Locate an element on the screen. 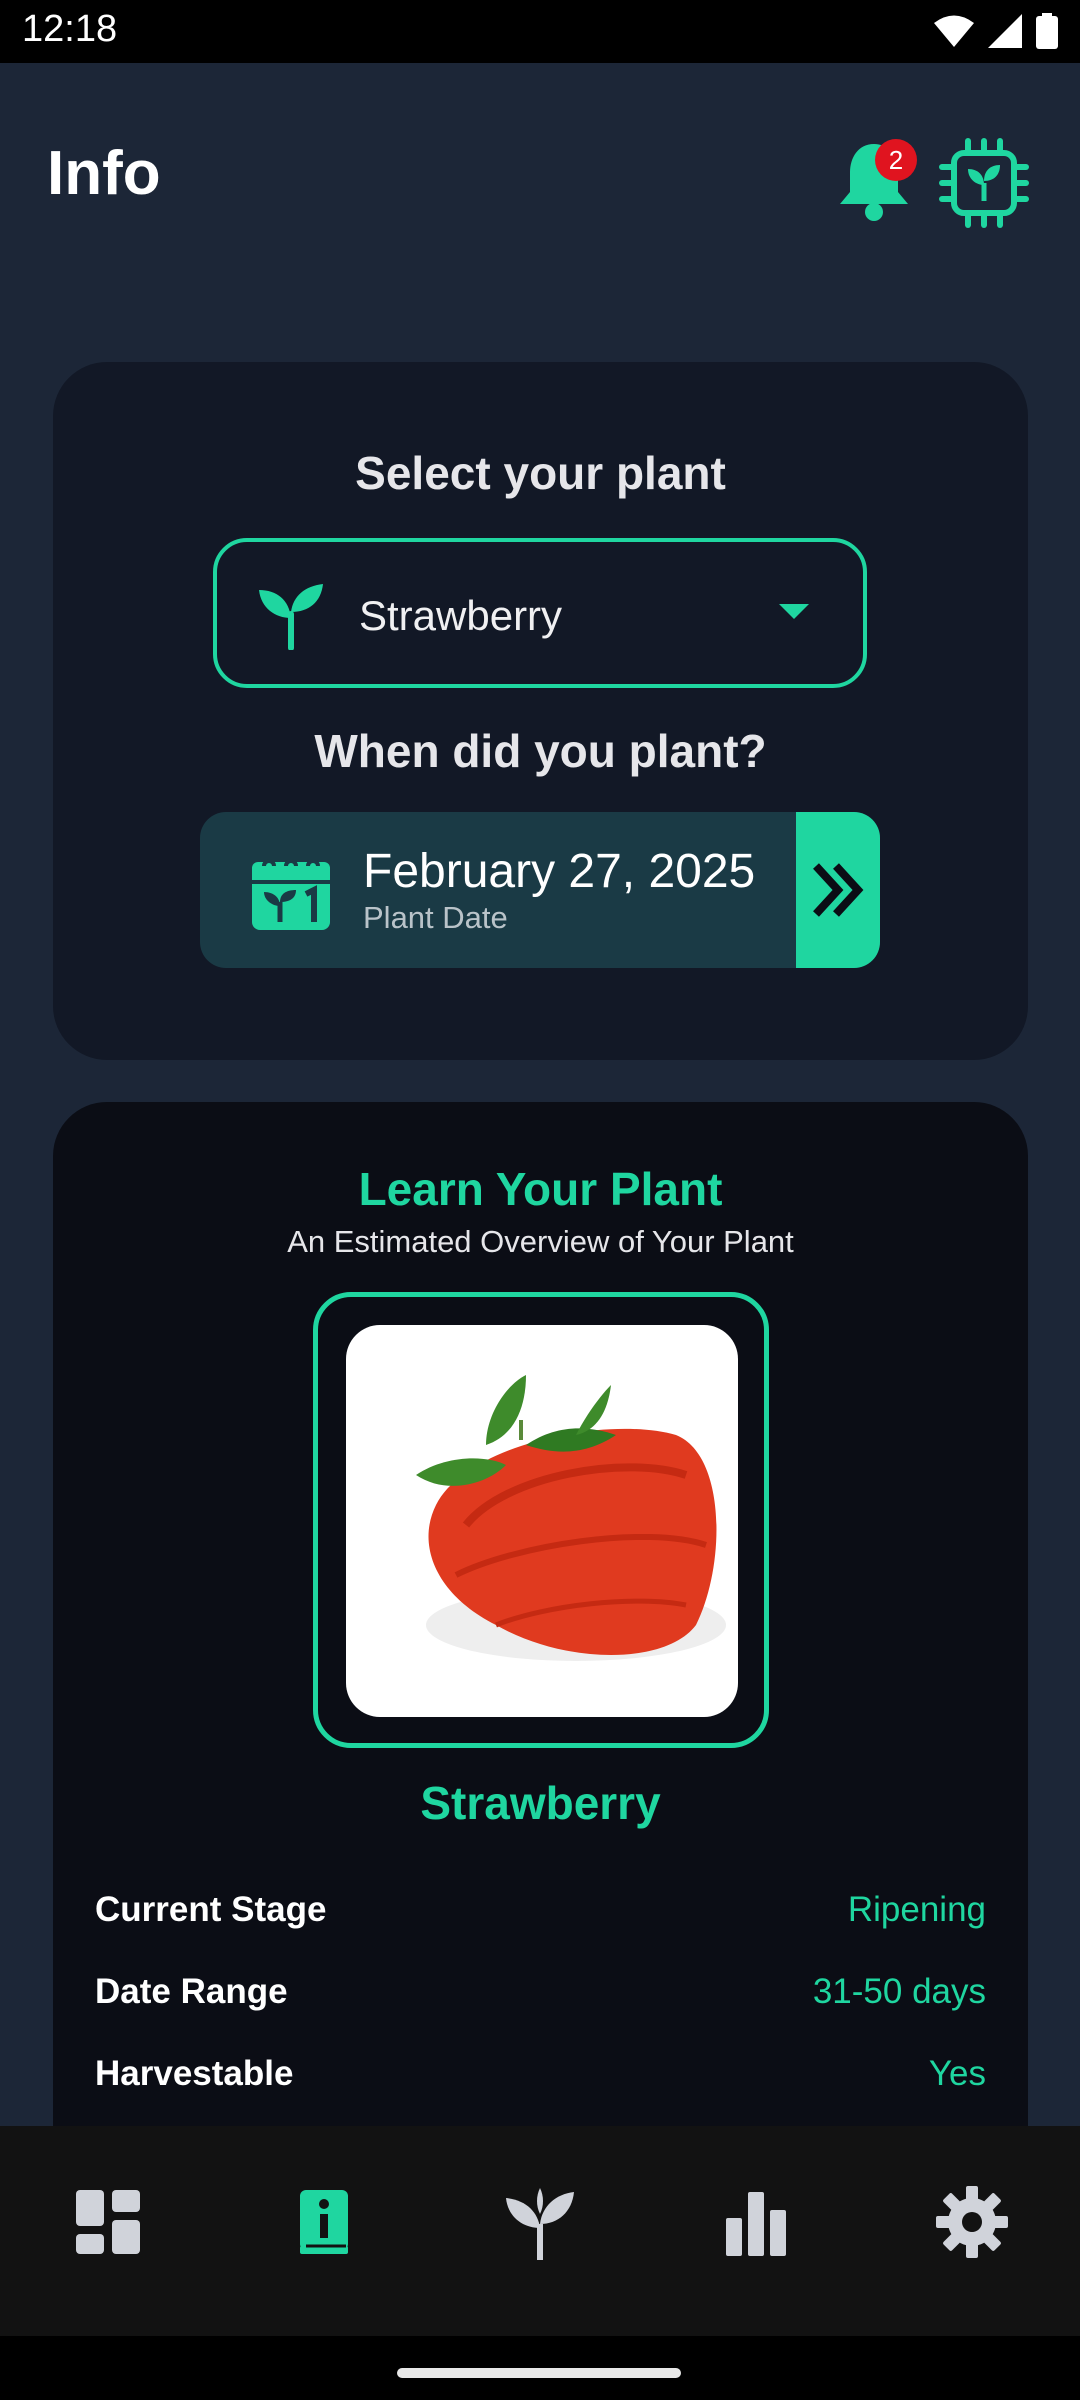 The width and height of the screenshot is (1080, 2400). device-button is located at coordinates (984, 183).